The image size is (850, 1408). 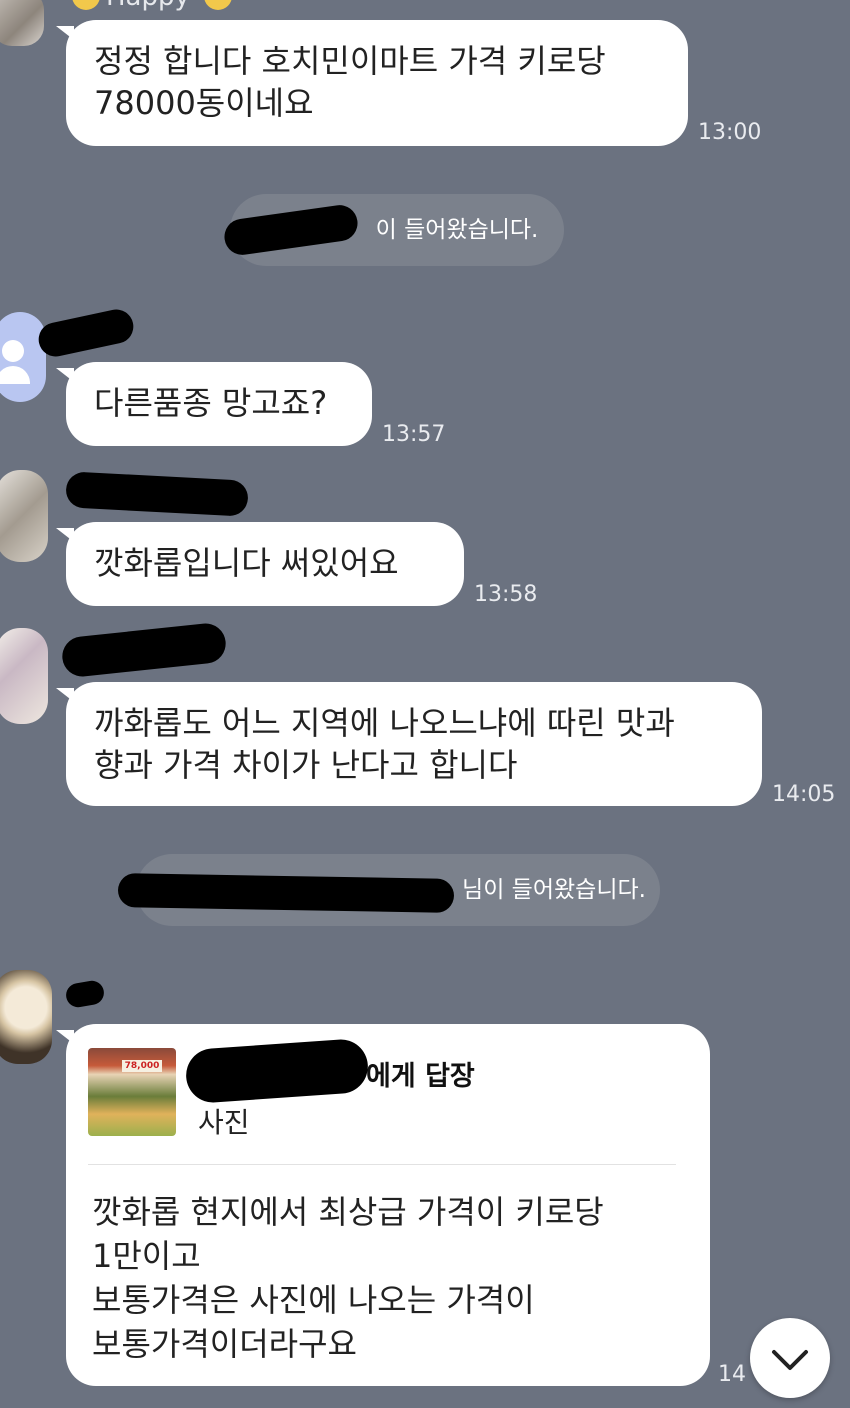 What do you see at coordinates (204, 103) in the screenshot?
I see `message-line: 78000동이네요` at bounding box center [204, 103].